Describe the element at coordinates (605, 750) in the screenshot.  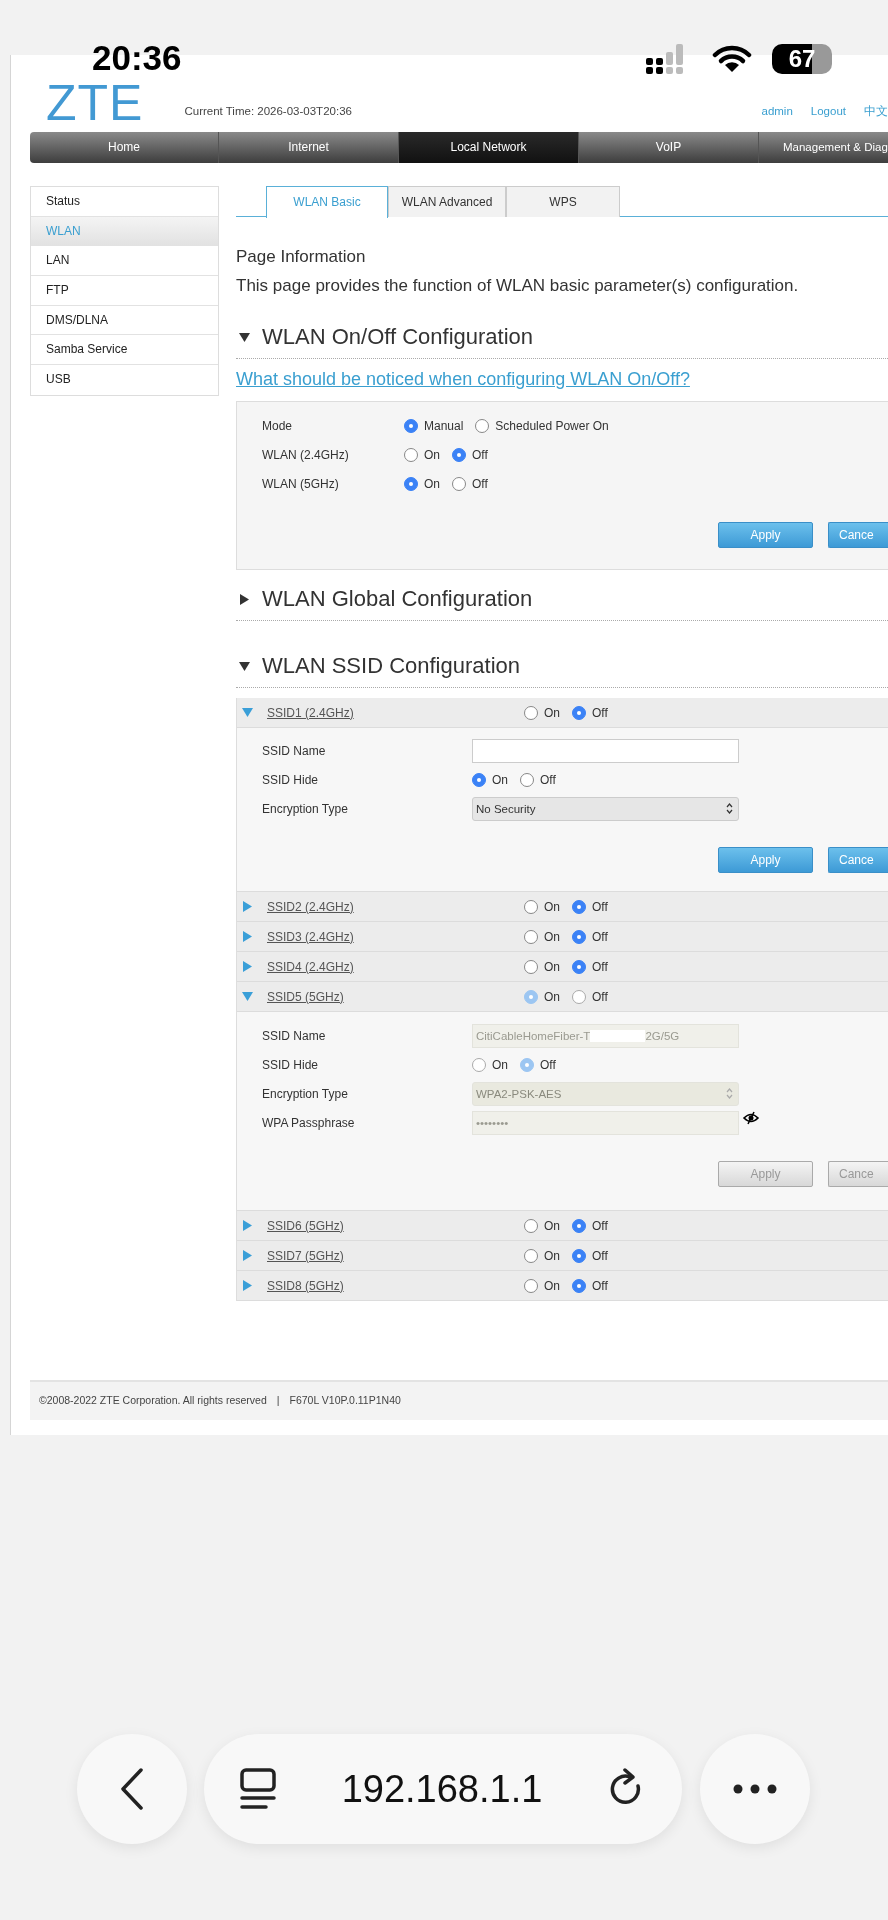
I see `input-field` at that location.